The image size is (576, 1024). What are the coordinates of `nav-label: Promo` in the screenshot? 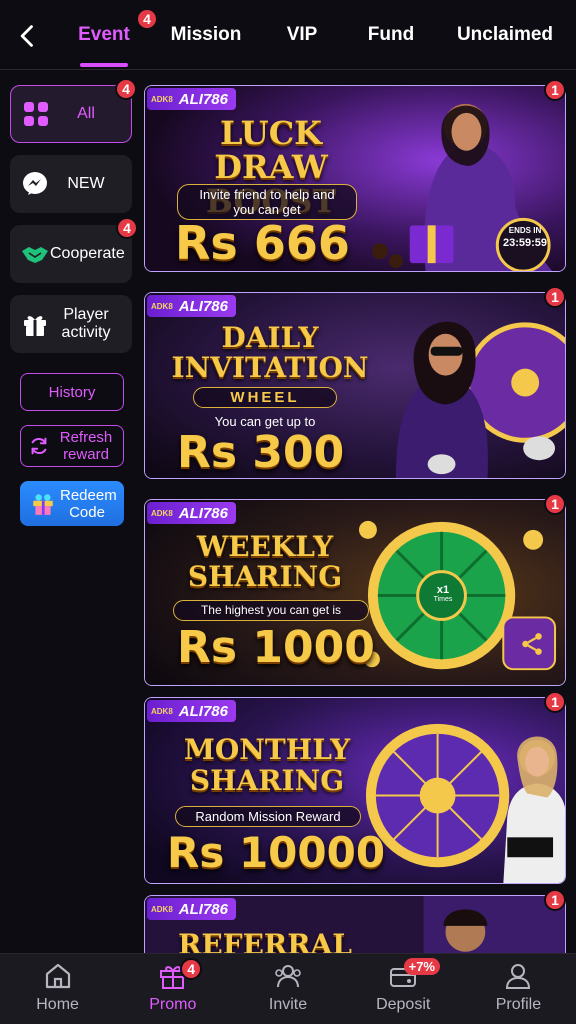 It's located at (173, 1004).